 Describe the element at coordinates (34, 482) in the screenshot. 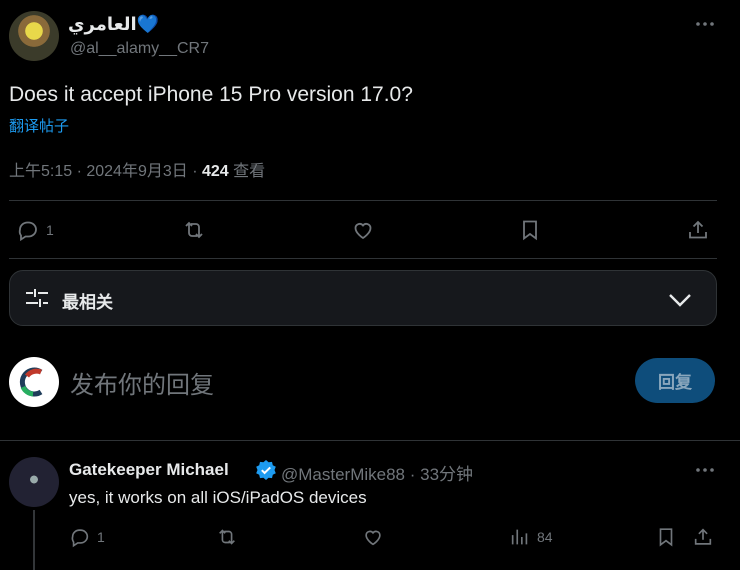

I see `reply-author-avatar` at that location.